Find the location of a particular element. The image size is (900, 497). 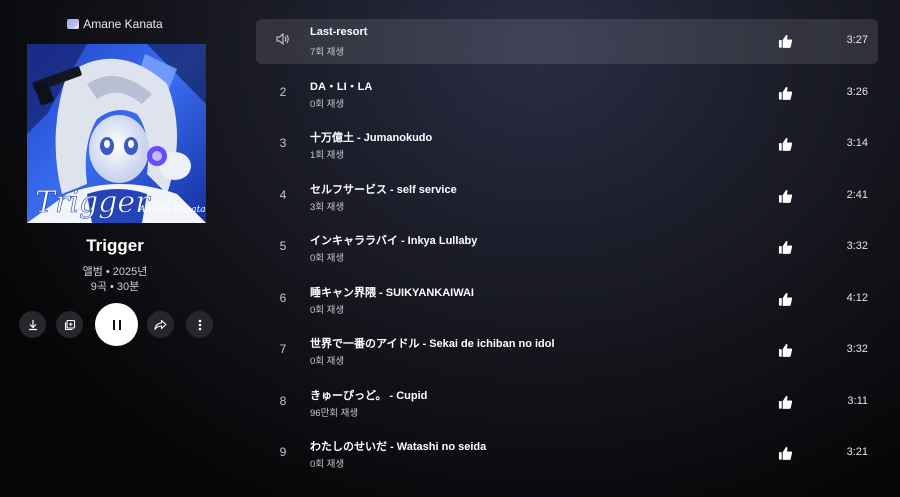

track-duration: 3:26 is located at coordinates (857, 91).